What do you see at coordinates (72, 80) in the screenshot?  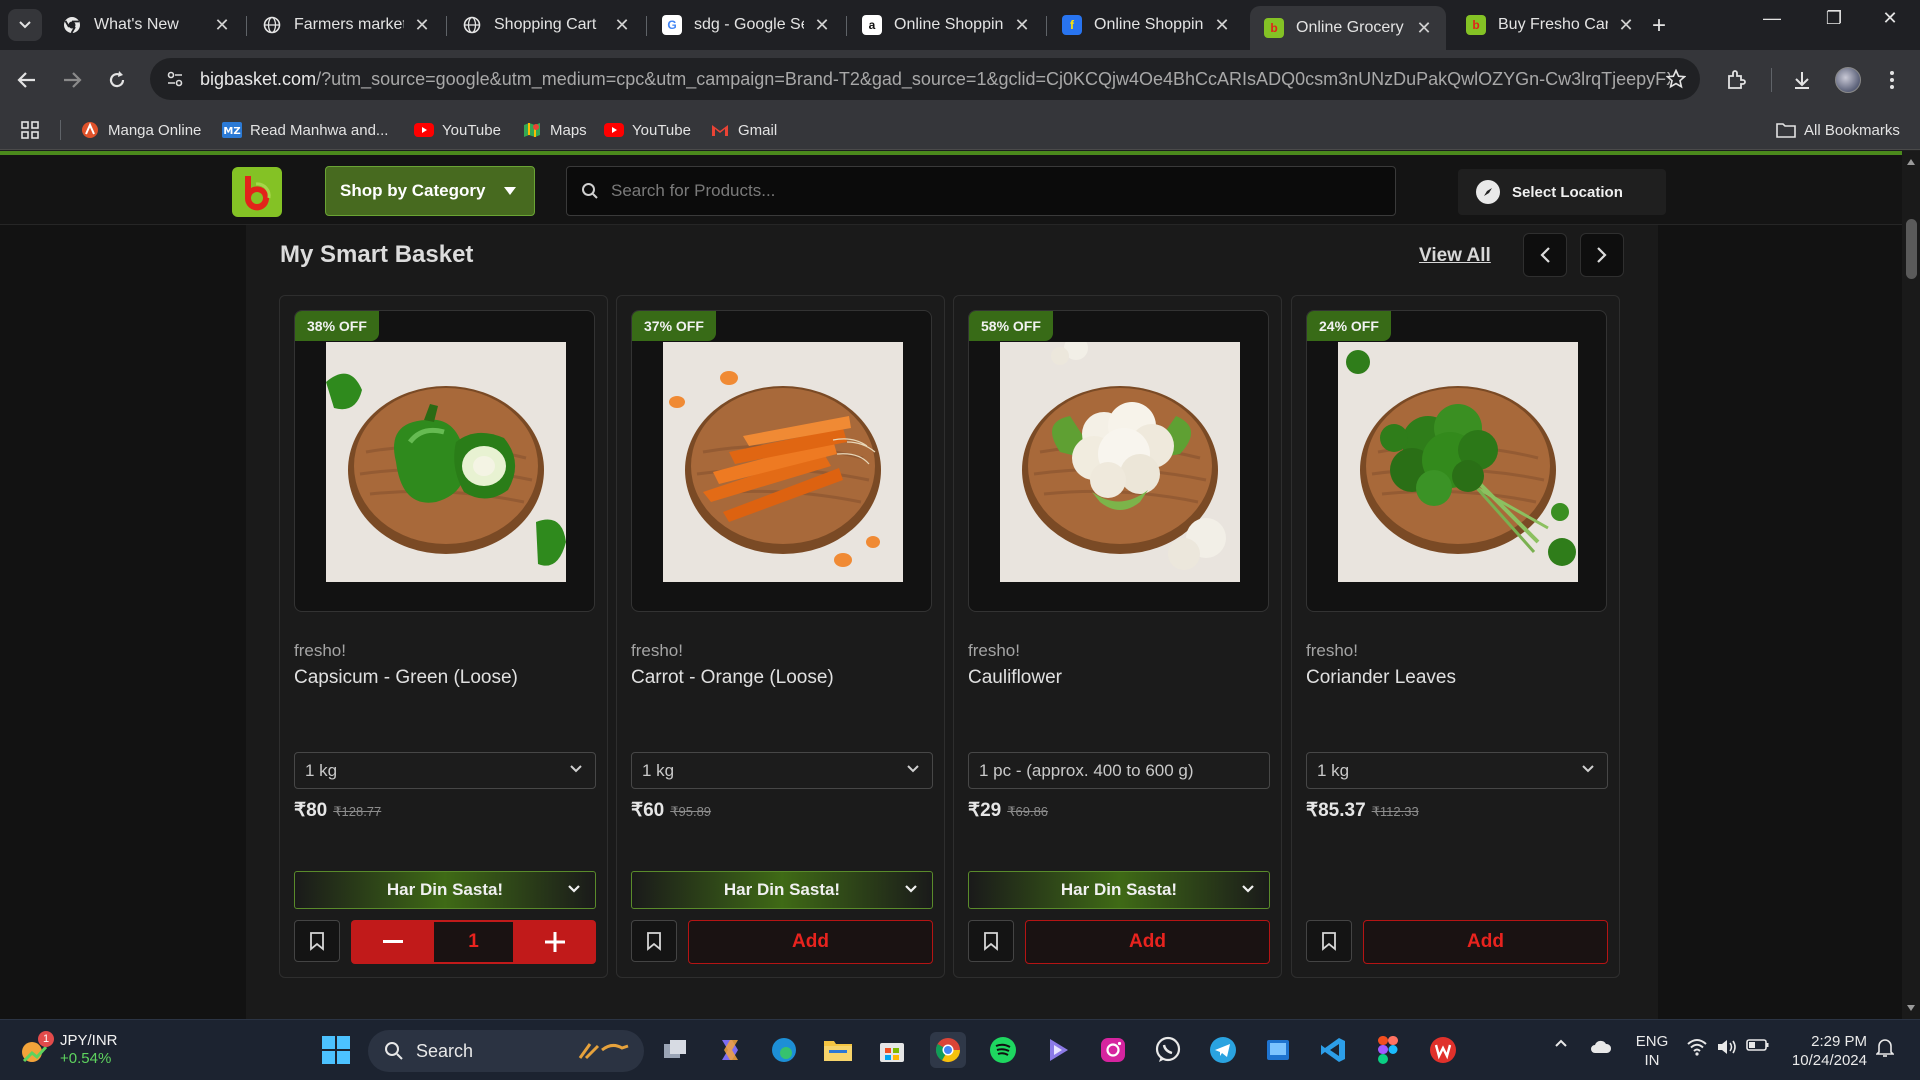 I see `forward-button` at bounding box center [72, 80].